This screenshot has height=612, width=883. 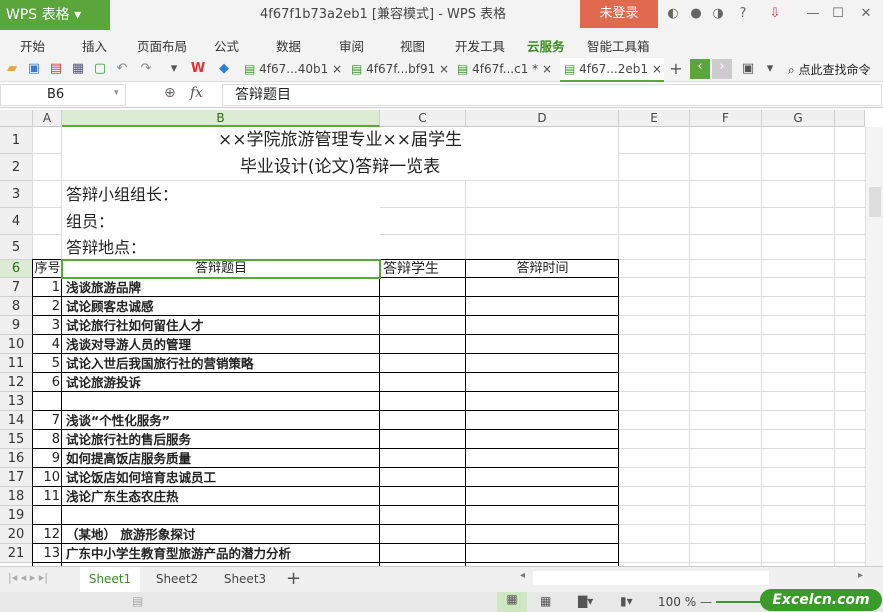 What do you see at coordinates (16, 496) in the screenshot?
I see `row-header-18: 18` at bounding box center [16, 496].